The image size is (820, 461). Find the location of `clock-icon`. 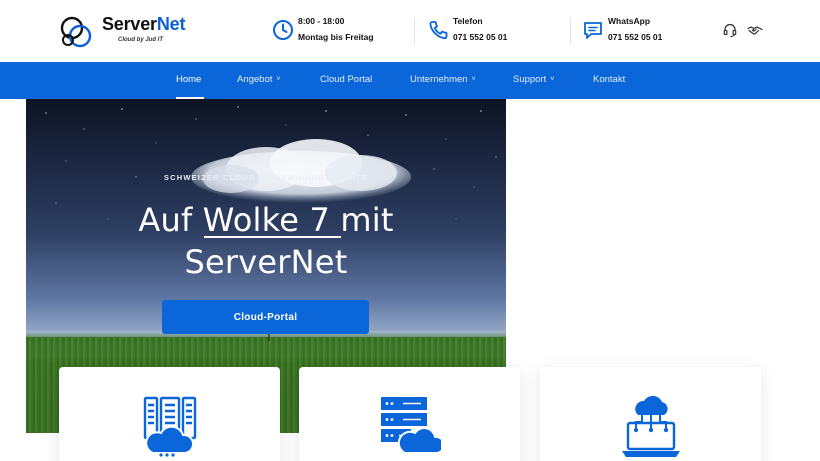

clock-icon is located at coordinates (283, 30).